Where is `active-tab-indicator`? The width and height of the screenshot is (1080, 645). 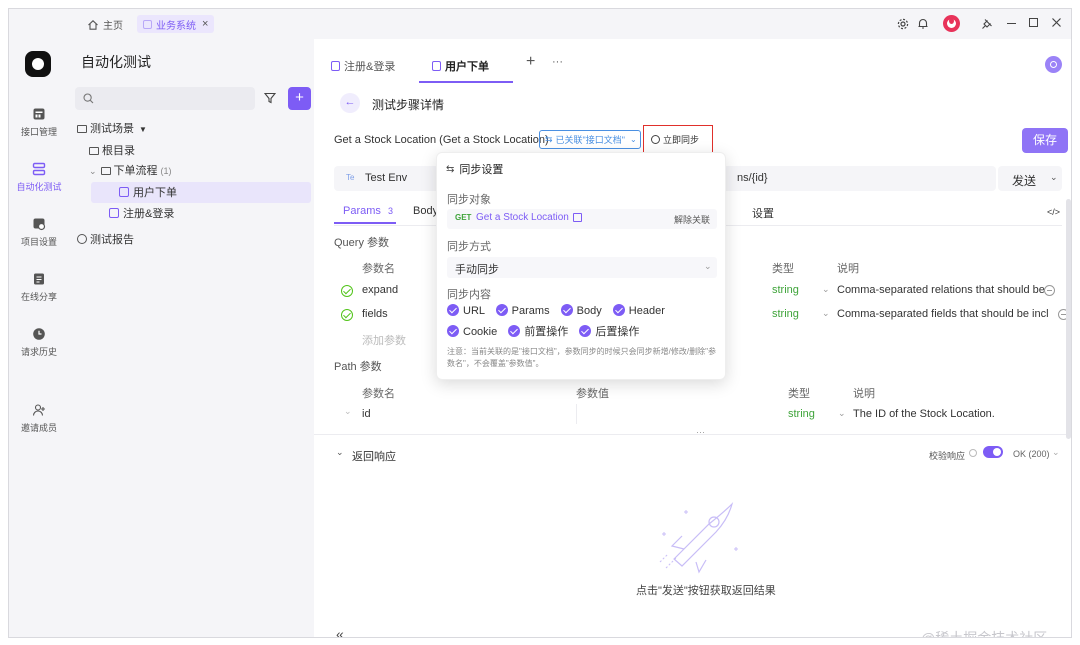 active-tab-indicator is located at coordinates (466, 82).